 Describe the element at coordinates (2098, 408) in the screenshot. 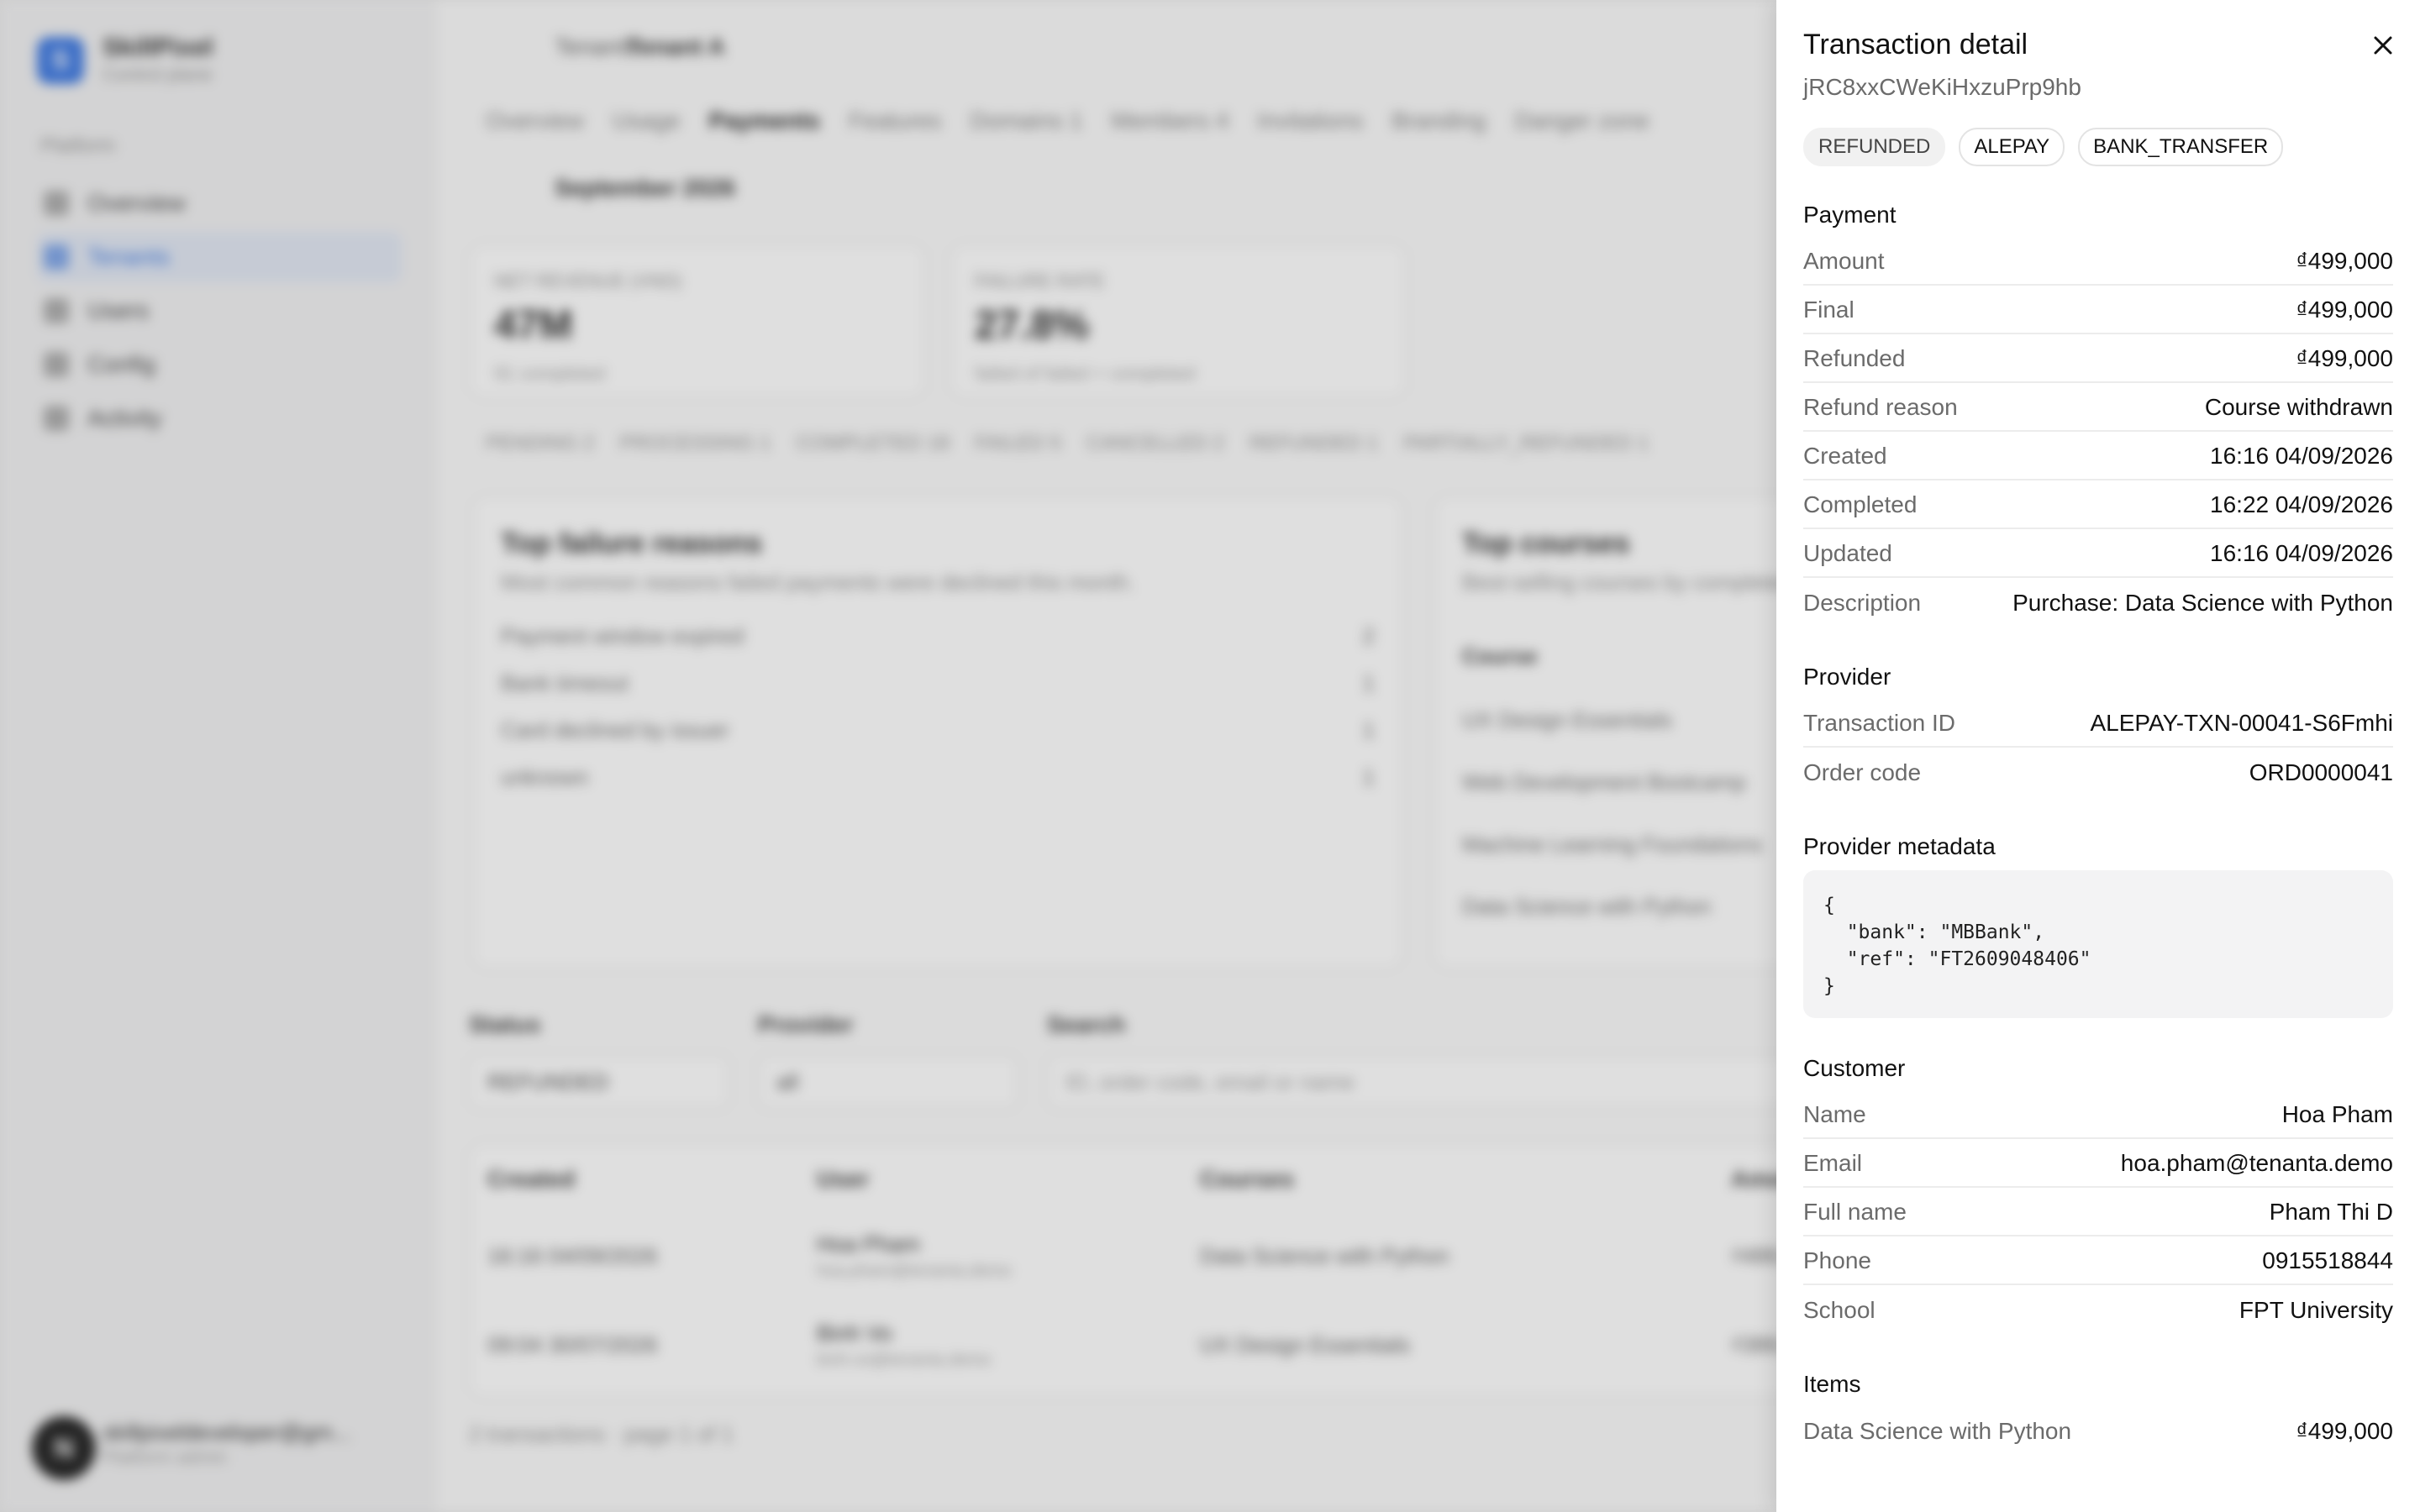

I see `payment-refund-reason-row: Refund reason Course withdrawn` at that location.